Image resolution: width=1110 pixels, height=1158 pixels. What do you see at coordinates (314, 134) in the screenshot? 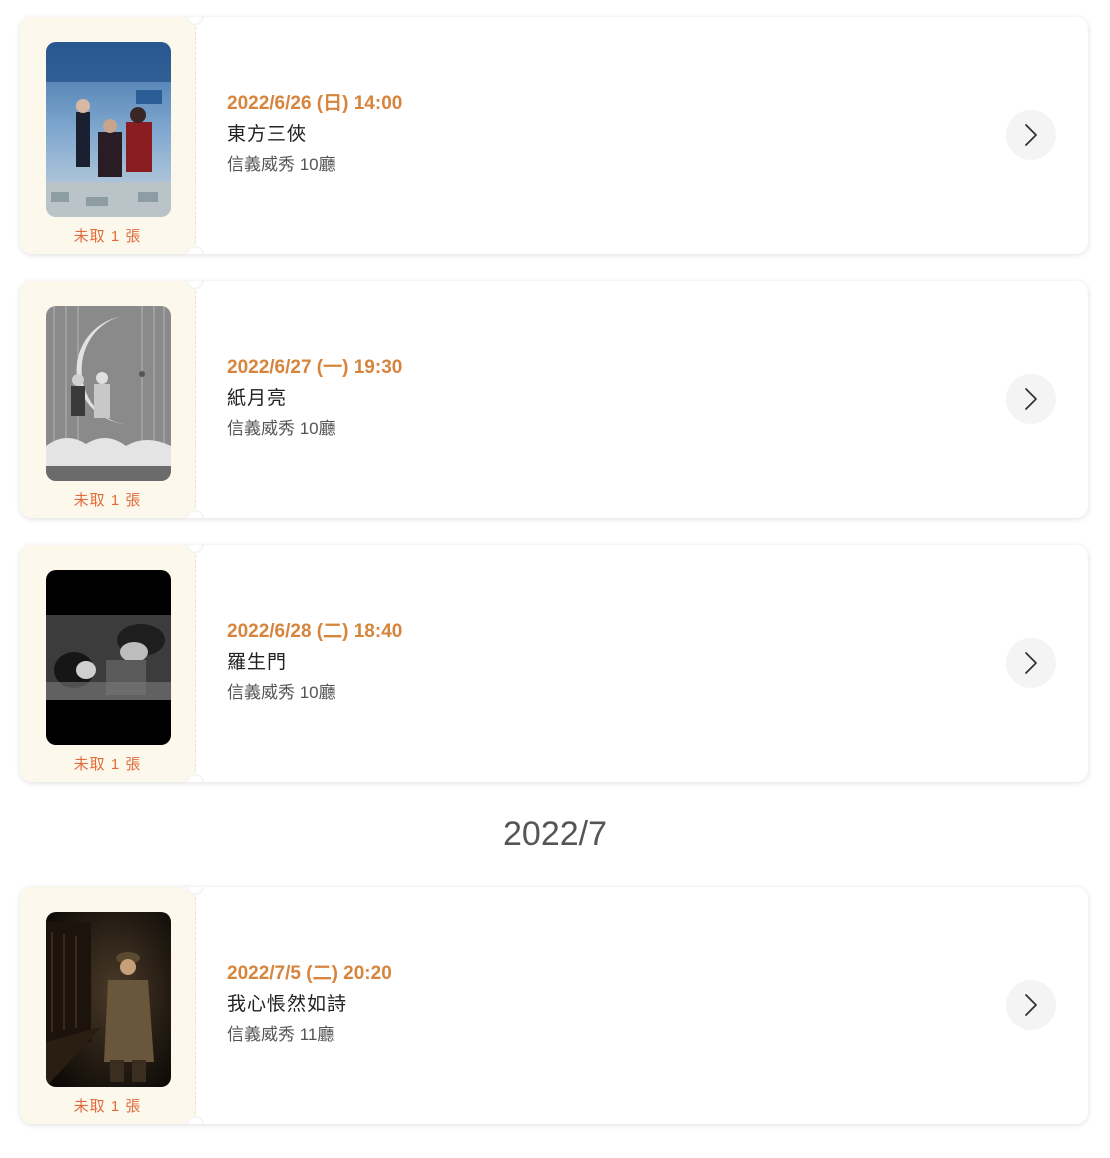
I see `ticket-info: 2022/6/26 (日) 14:00 東方三俠 信義威秀 10廳` at bounding box center [314, 134].